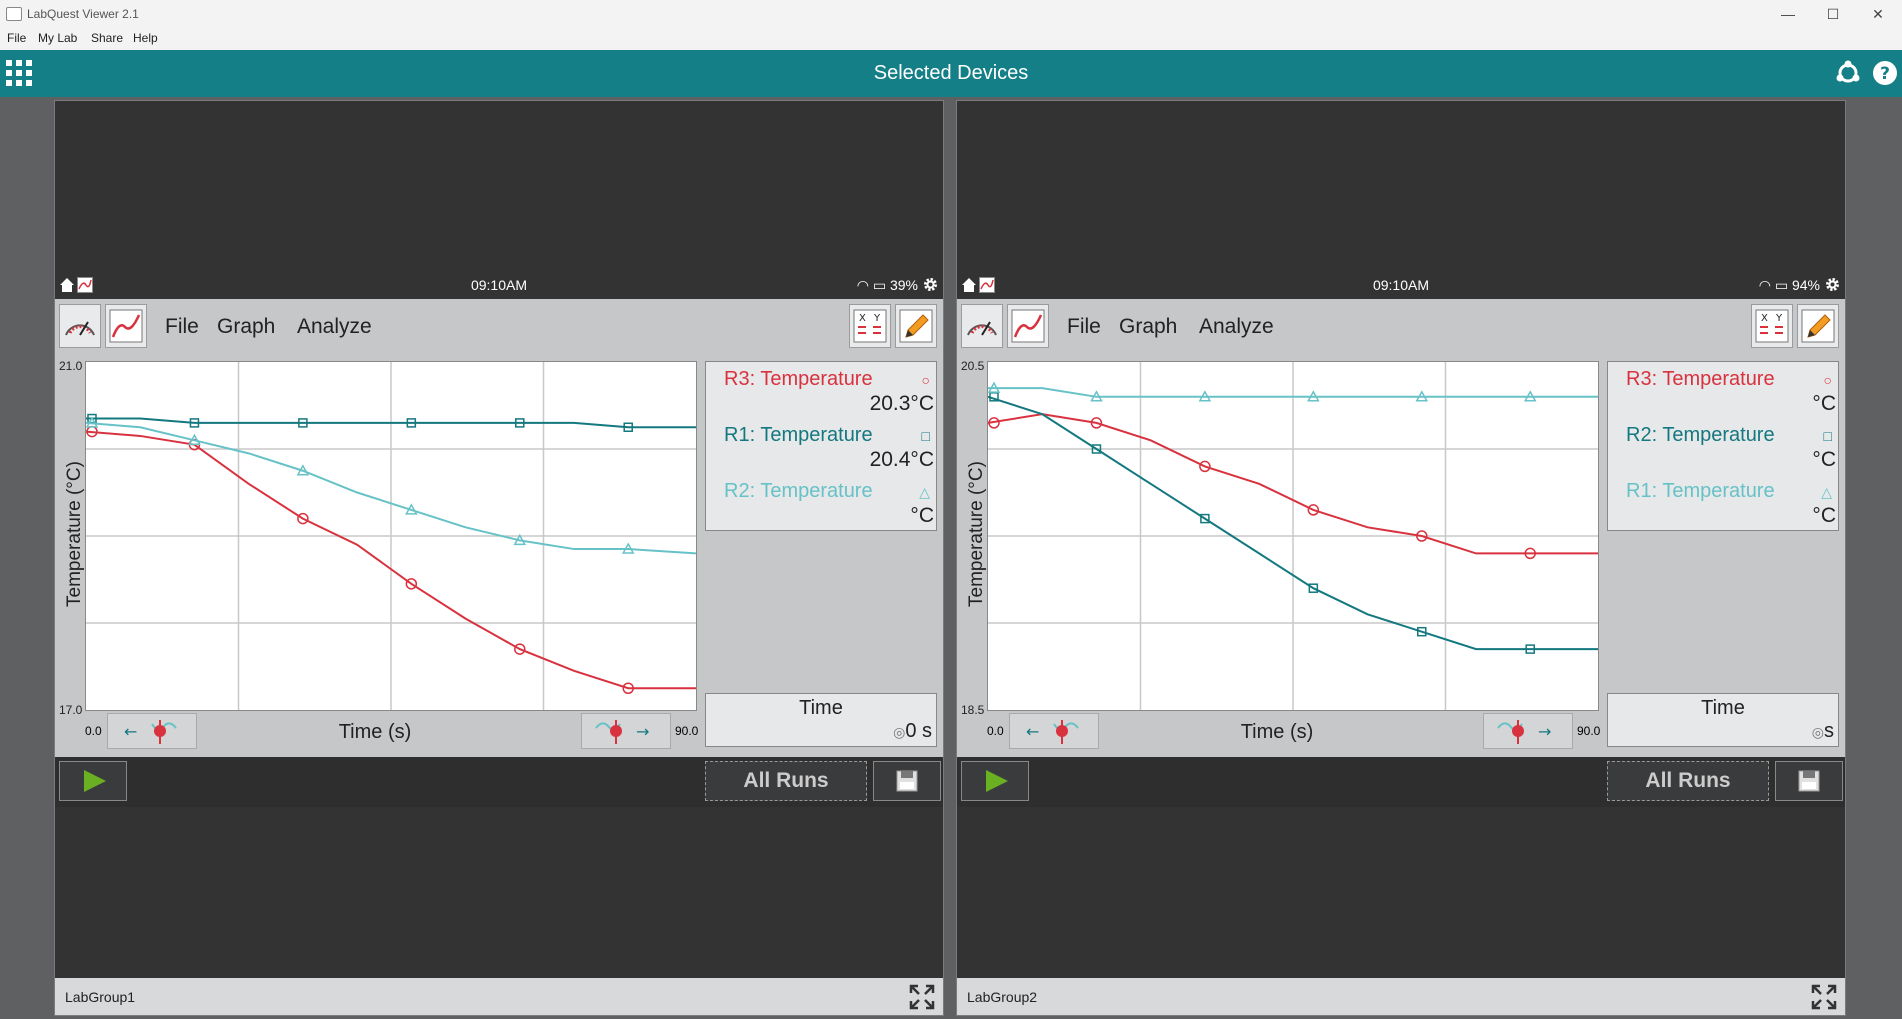  Describe the element at coordinates (499, 782) in the screenshot. I see `control-bar: All Runs` at that location.